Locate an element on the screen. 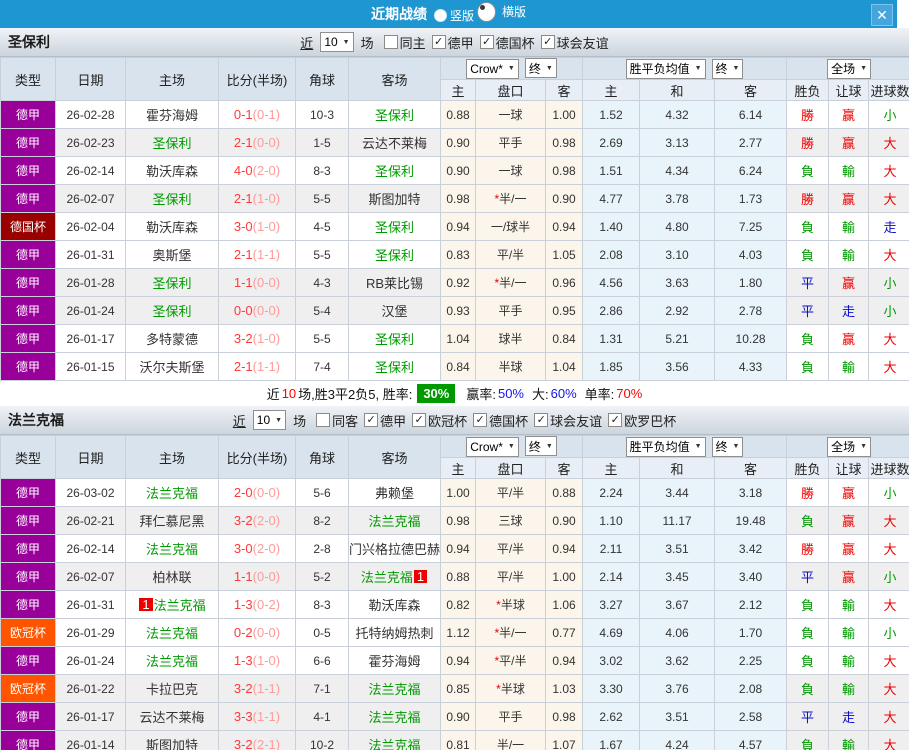  section-header: 圣保利 近 10 ▼ 场同主 ✓ 德甲 ✓ 德国杯 ✓ 球会友谊 is located at coordinates (454, 42).